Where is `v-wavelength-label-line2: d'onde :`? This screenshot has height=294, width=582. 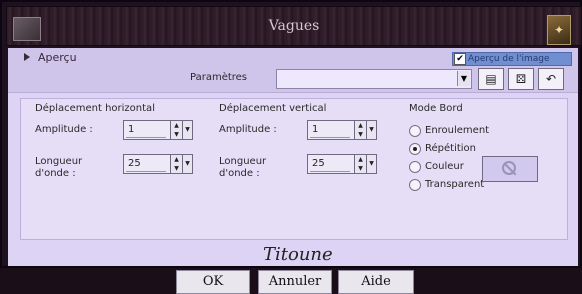
v-wavelength-label-line2: d'onde : is located at coordinates (239, 173).